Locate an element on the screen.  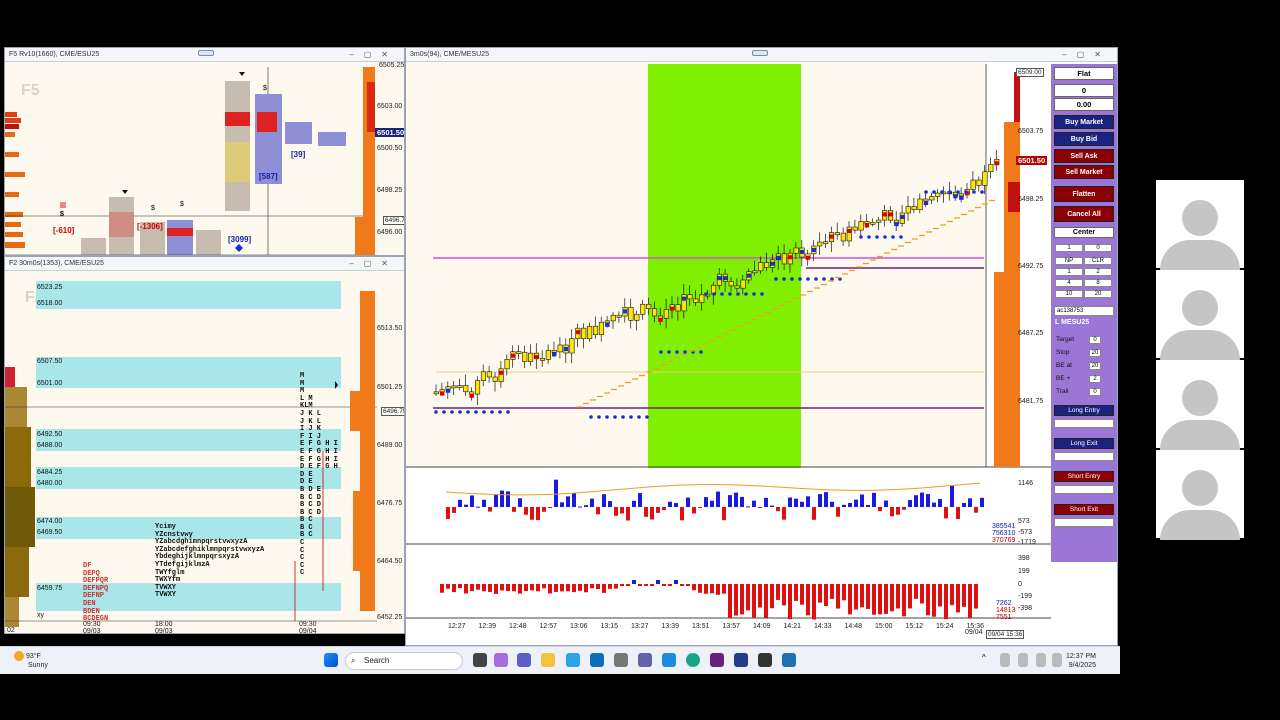
f5-drag-handle is located at coordinates (206, 53).